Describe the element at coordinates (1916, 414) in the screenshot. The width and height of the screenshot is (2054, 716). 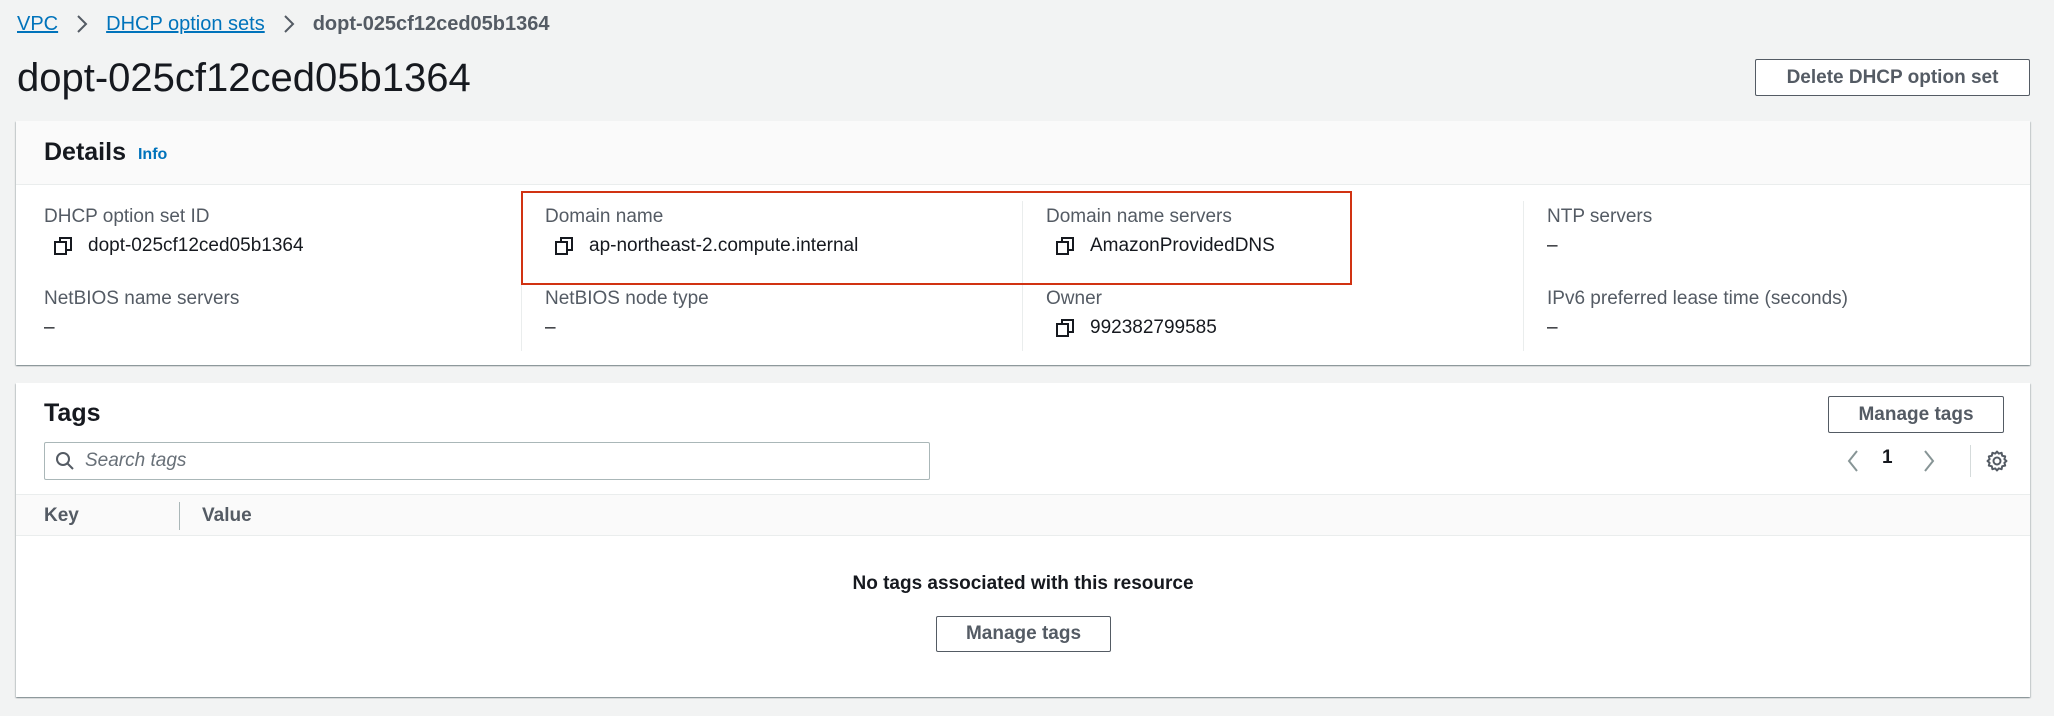
I see `manage-tags-button: Manage tags` at that location.